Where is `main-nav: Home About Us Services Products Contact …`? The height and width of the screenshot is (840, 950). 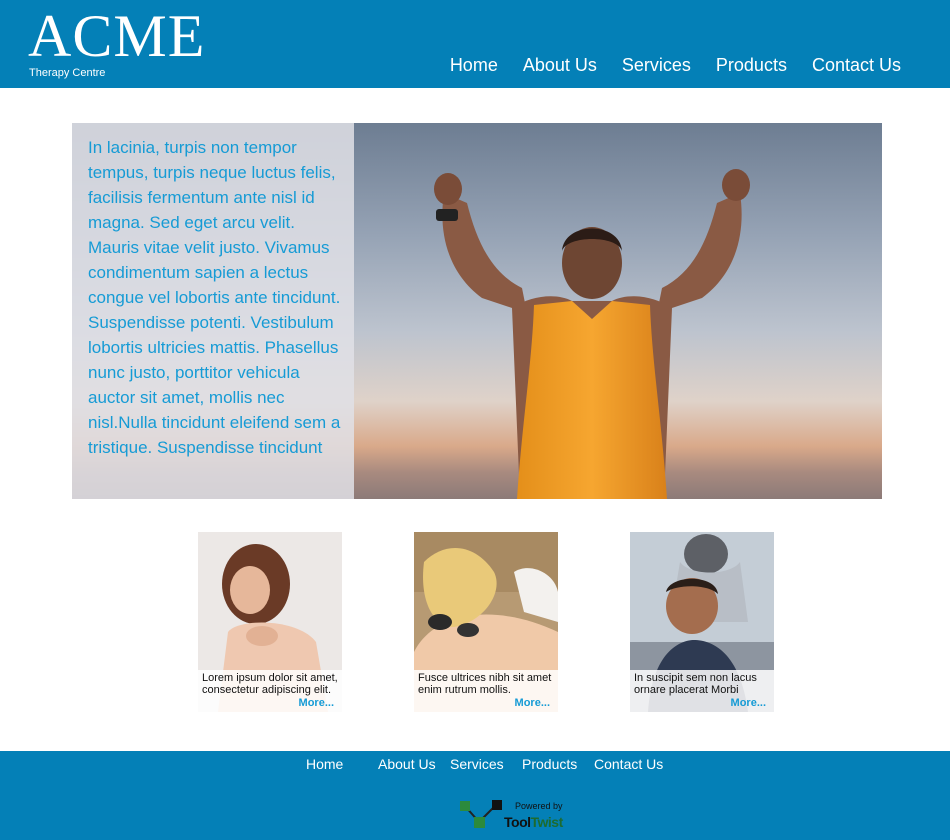
main-nav: Home About Us Services Products Contact … is located at coordinates (675, 65).